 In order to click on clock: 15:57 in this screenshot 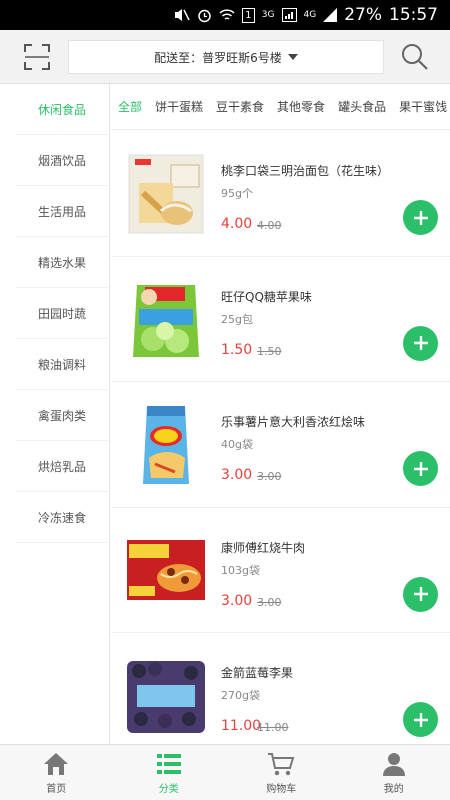, I will do `click(413, 15)`.